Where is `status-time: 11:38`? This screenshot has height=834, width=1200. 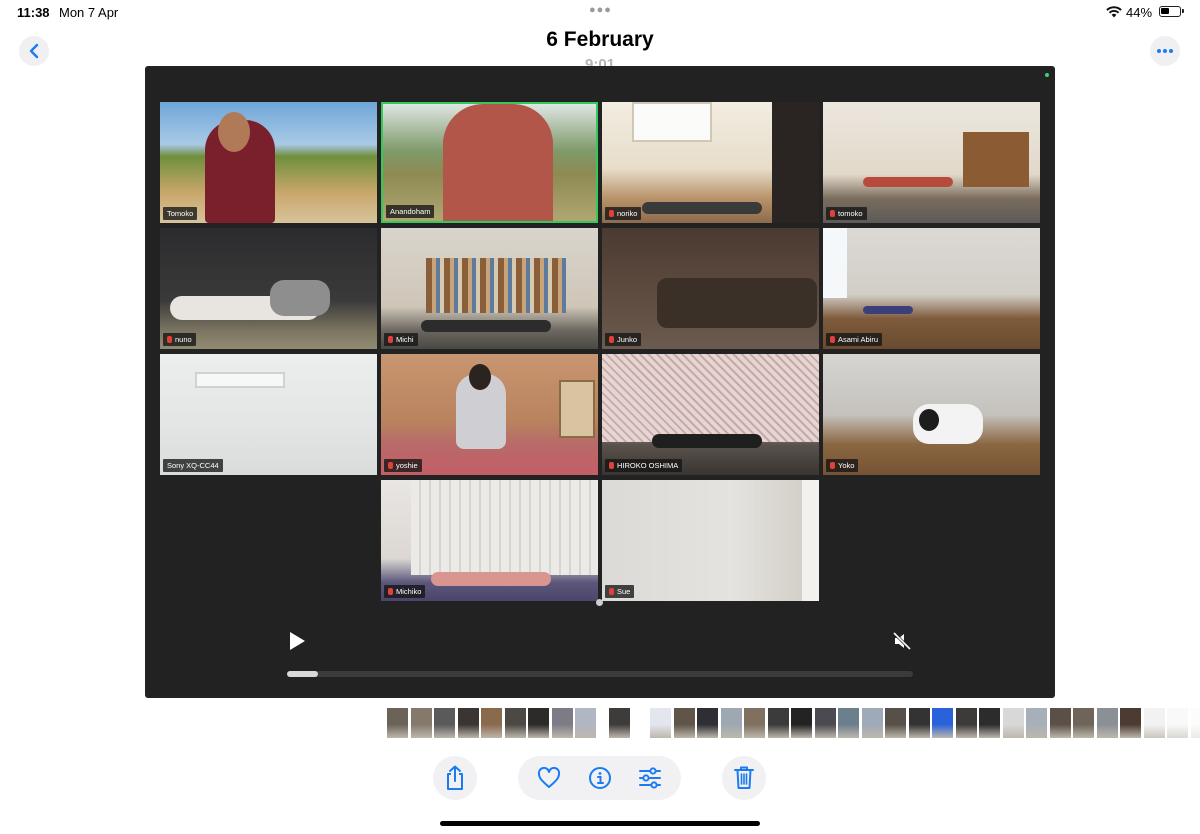 status-time: 11:38 is located at coordinates (33, 12).